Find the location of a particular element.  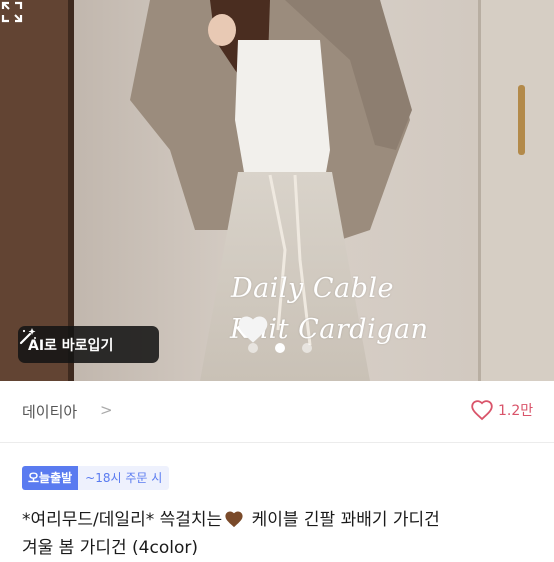

white-heart-icon is located at coordinates (253, 329).